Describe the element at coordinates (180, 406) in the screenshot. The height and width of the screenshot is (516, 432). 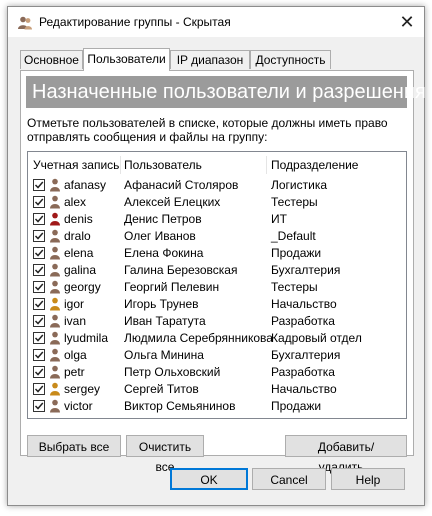
I see `cell-user: Виктор Семьянинов` at that location.